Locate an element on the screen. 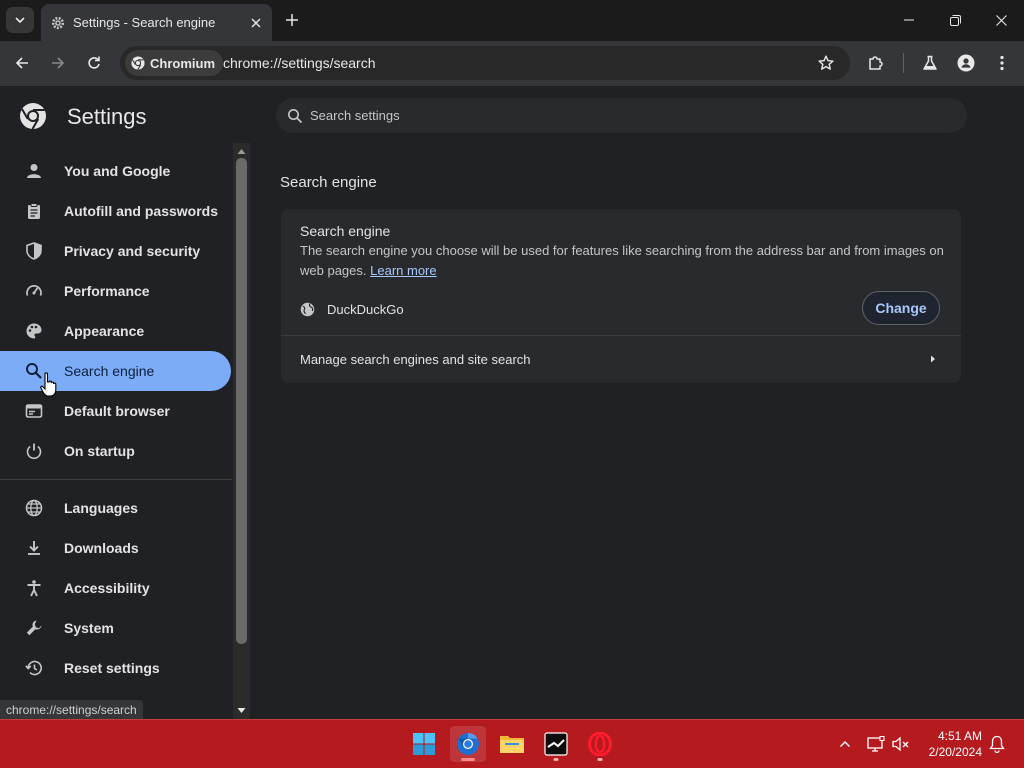 The height and width of the screenshot is (768, 1024). more-vert-icon is located at coordinates (1002, 63).